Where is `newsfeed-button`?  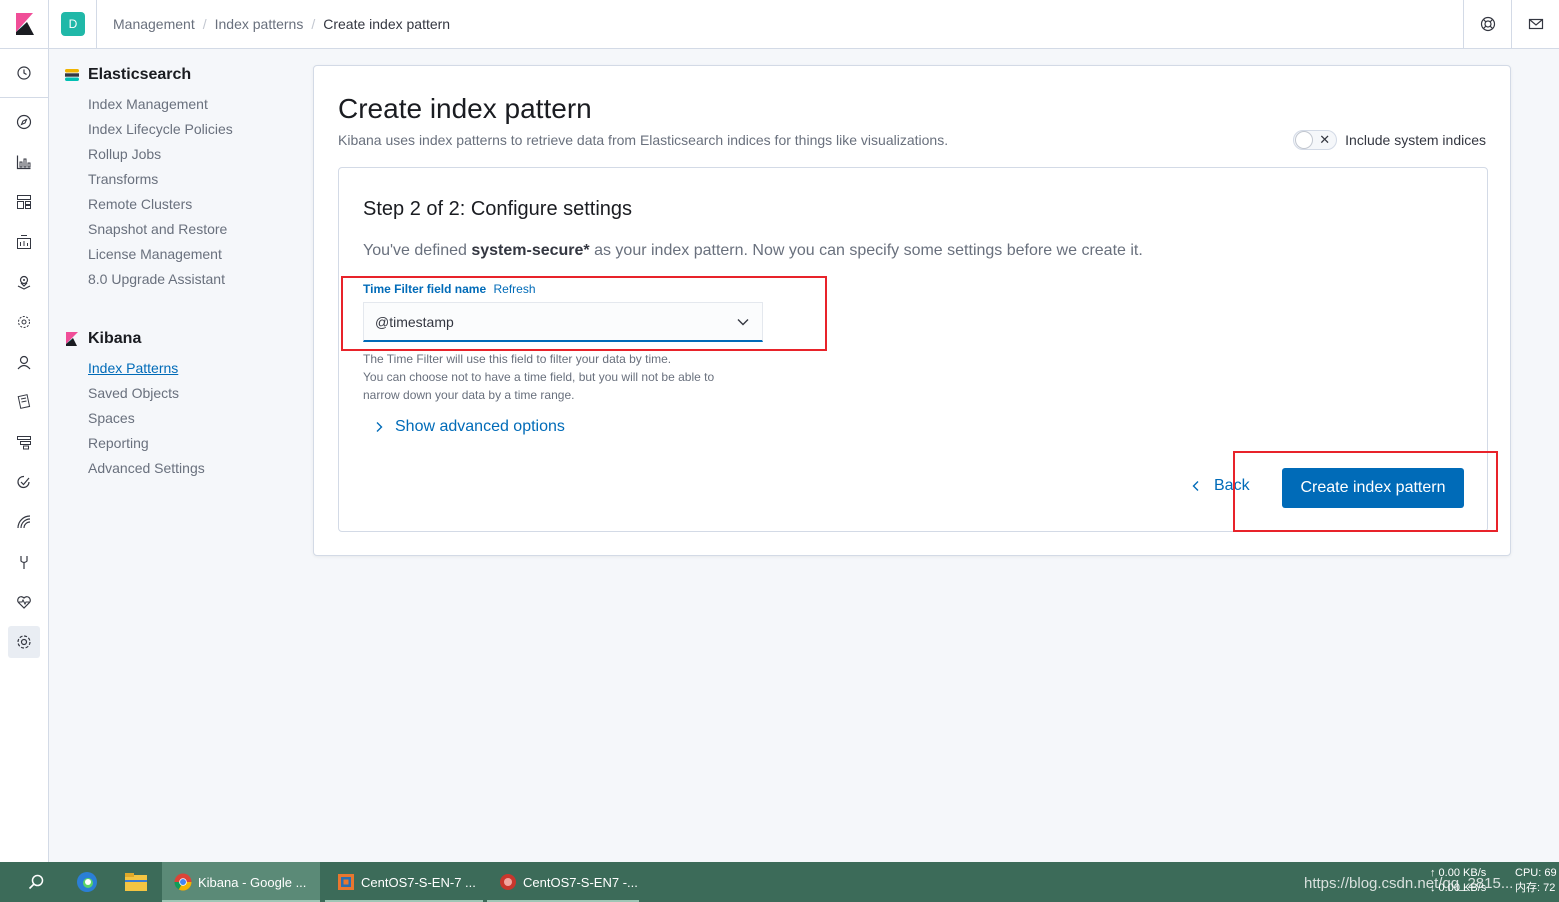
newsfeed-button is located at coordinates (1535, 24).